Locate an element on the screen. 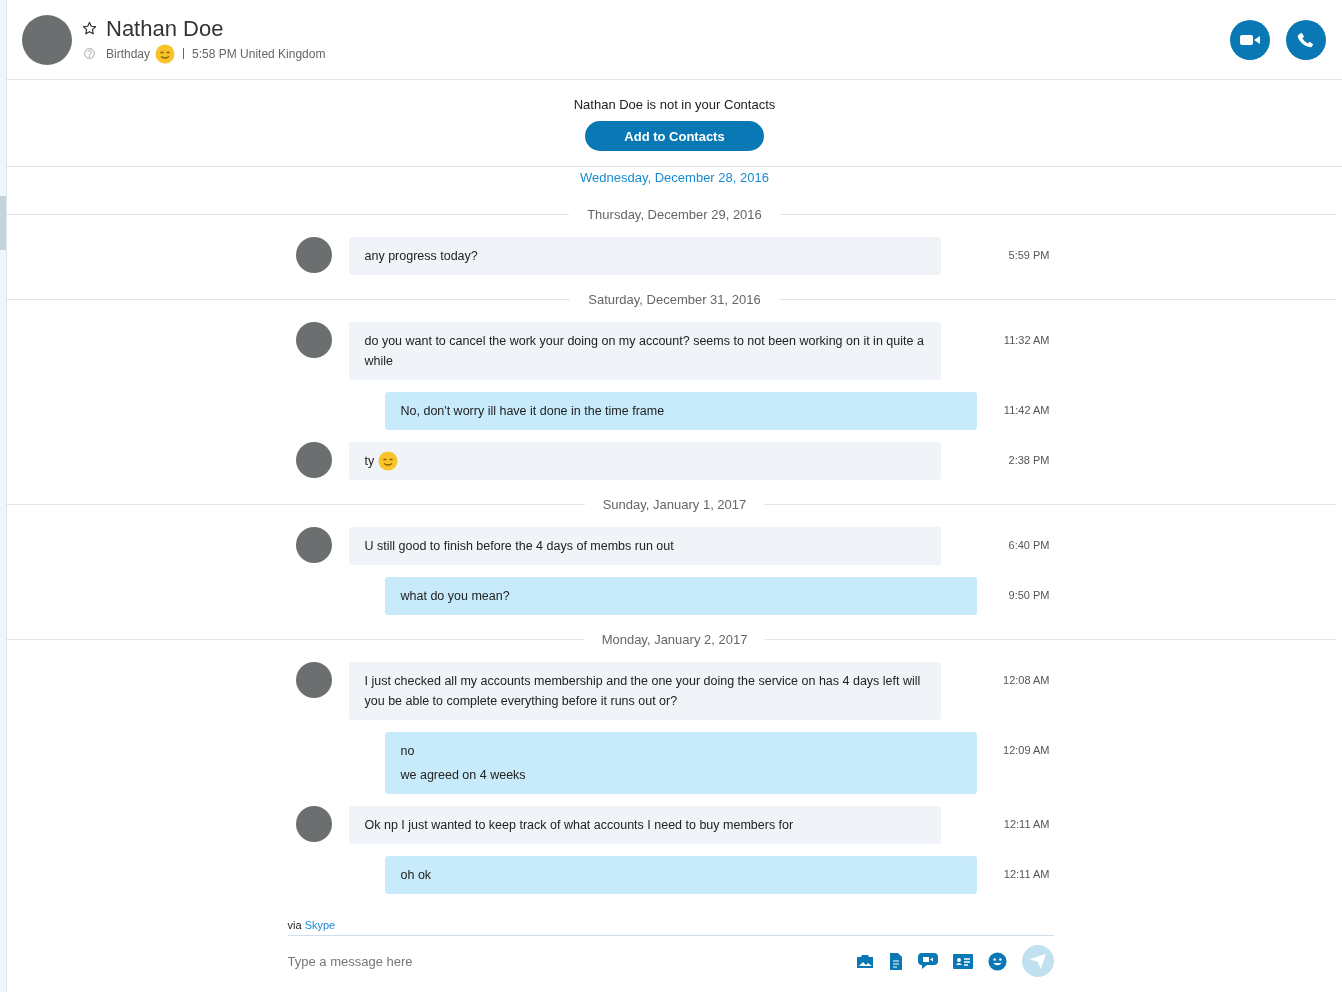 The image size is (1342, 992). message-text: ty is located at coordinates (369, 461).